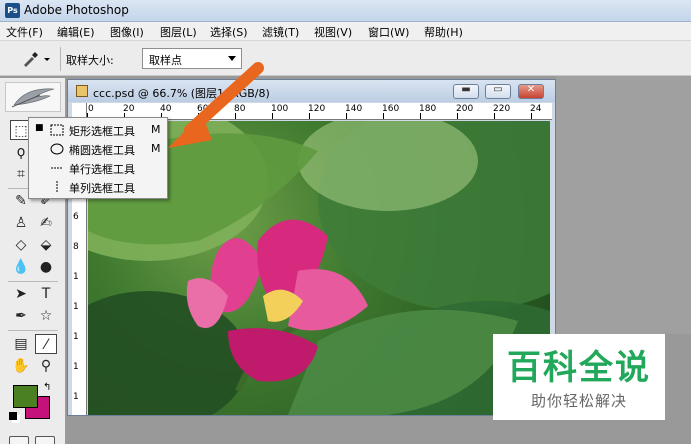 The image size is (691, 444). What do you see at coordinates (466, 91) in the screenshot?
I see `minimize-button: ▬` at bounding box center [466, 91].